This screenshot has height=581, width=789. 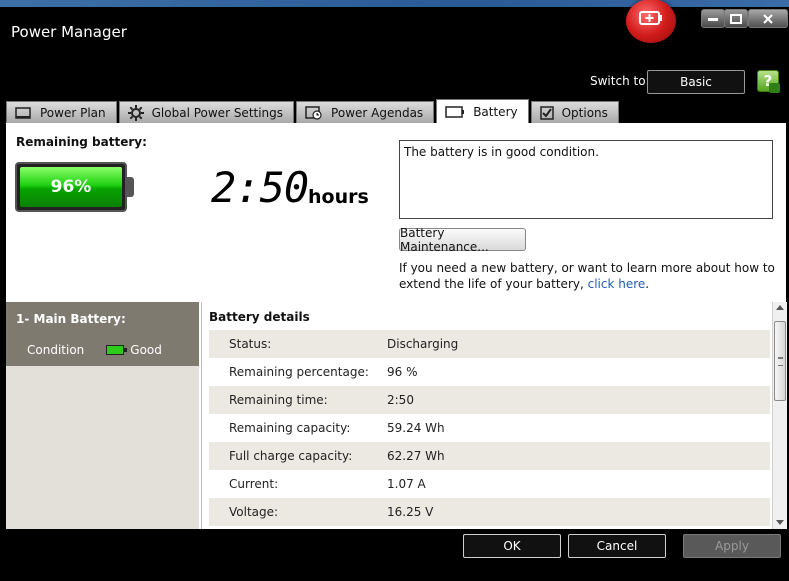 I want to click on gear-icon, so click(x=135, y=112).